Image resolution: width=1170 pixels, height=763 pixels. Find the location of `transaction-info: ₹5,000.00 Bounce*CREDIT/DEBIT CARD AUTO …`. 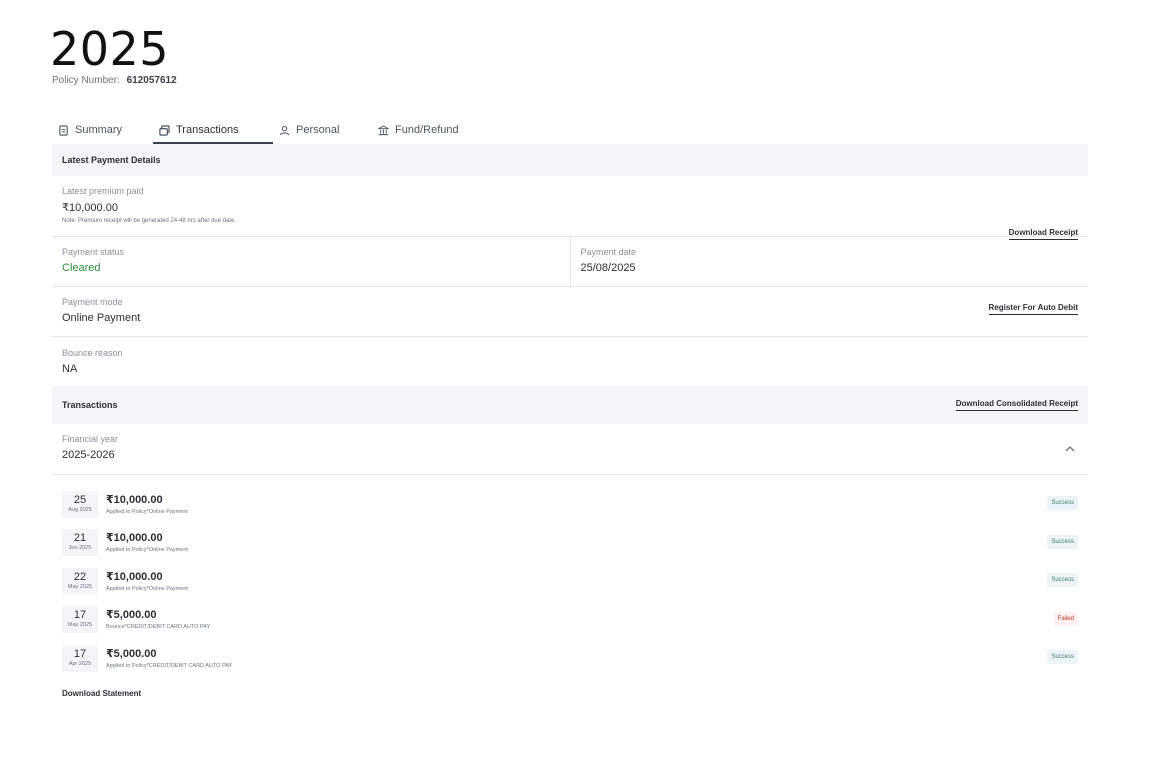

transaction-info: ₹5,000.00 Bounce*CREDIT/DEBIT CARD AUTO … is located at coordinates (158, 619).